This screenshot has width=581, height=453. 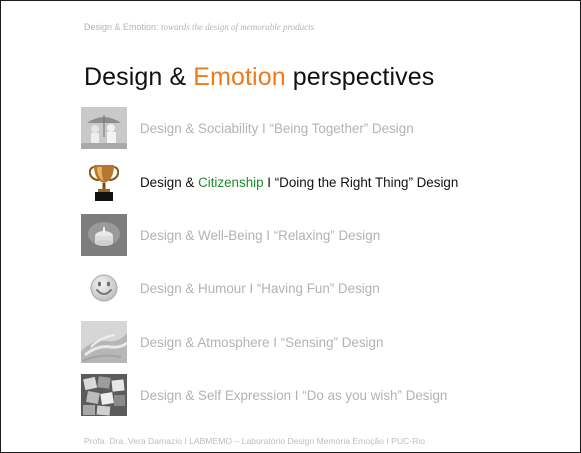 I want to click on header-prefix: Design & Emotion:, so click(x=123, y=27).